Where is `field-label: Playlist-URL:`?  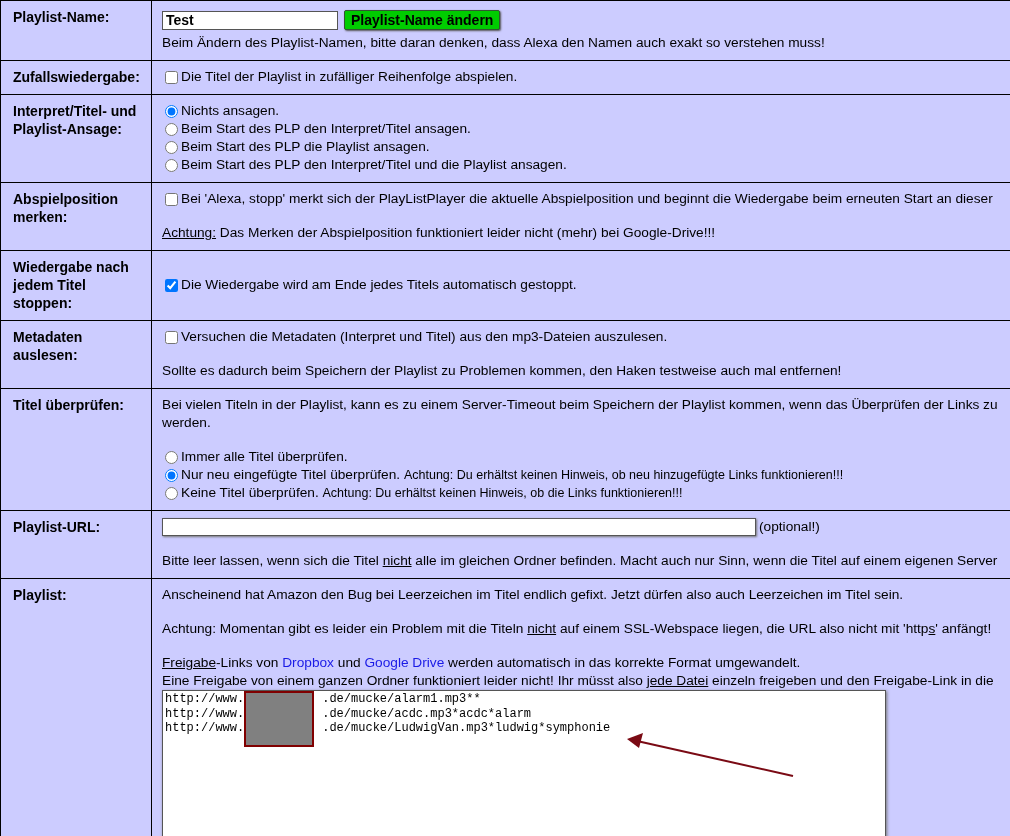 field-label: Playlist-URL: is located at coordinates (57, 527).